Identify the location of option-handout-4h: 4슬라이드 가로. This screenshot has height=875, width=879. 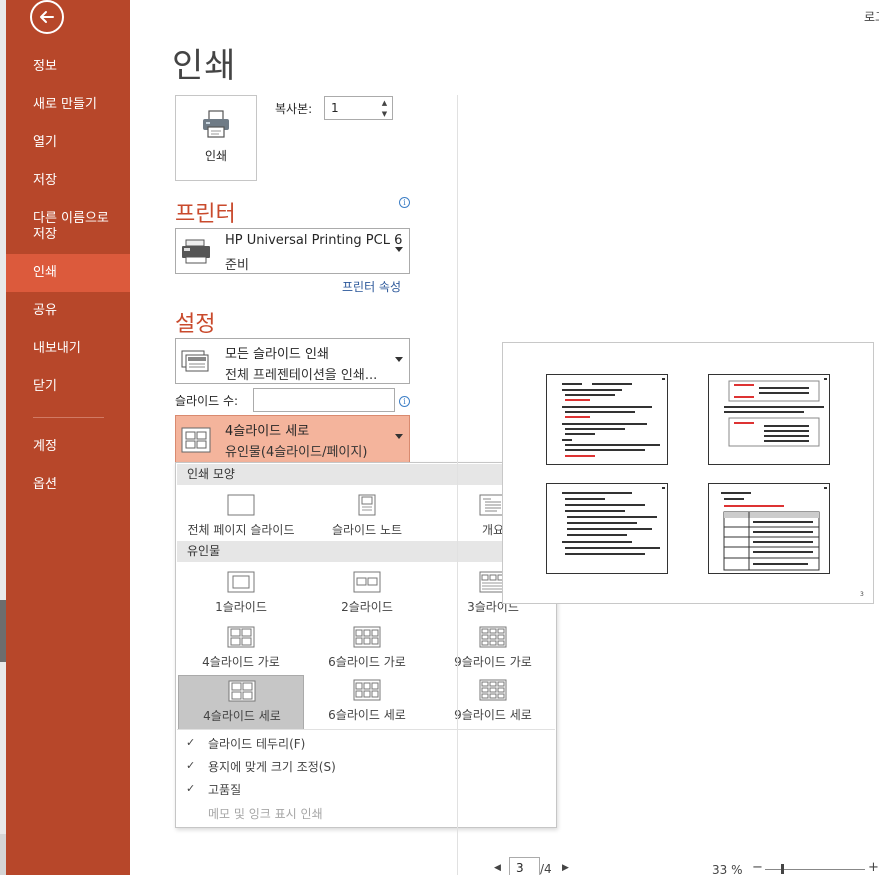
(241, 649).